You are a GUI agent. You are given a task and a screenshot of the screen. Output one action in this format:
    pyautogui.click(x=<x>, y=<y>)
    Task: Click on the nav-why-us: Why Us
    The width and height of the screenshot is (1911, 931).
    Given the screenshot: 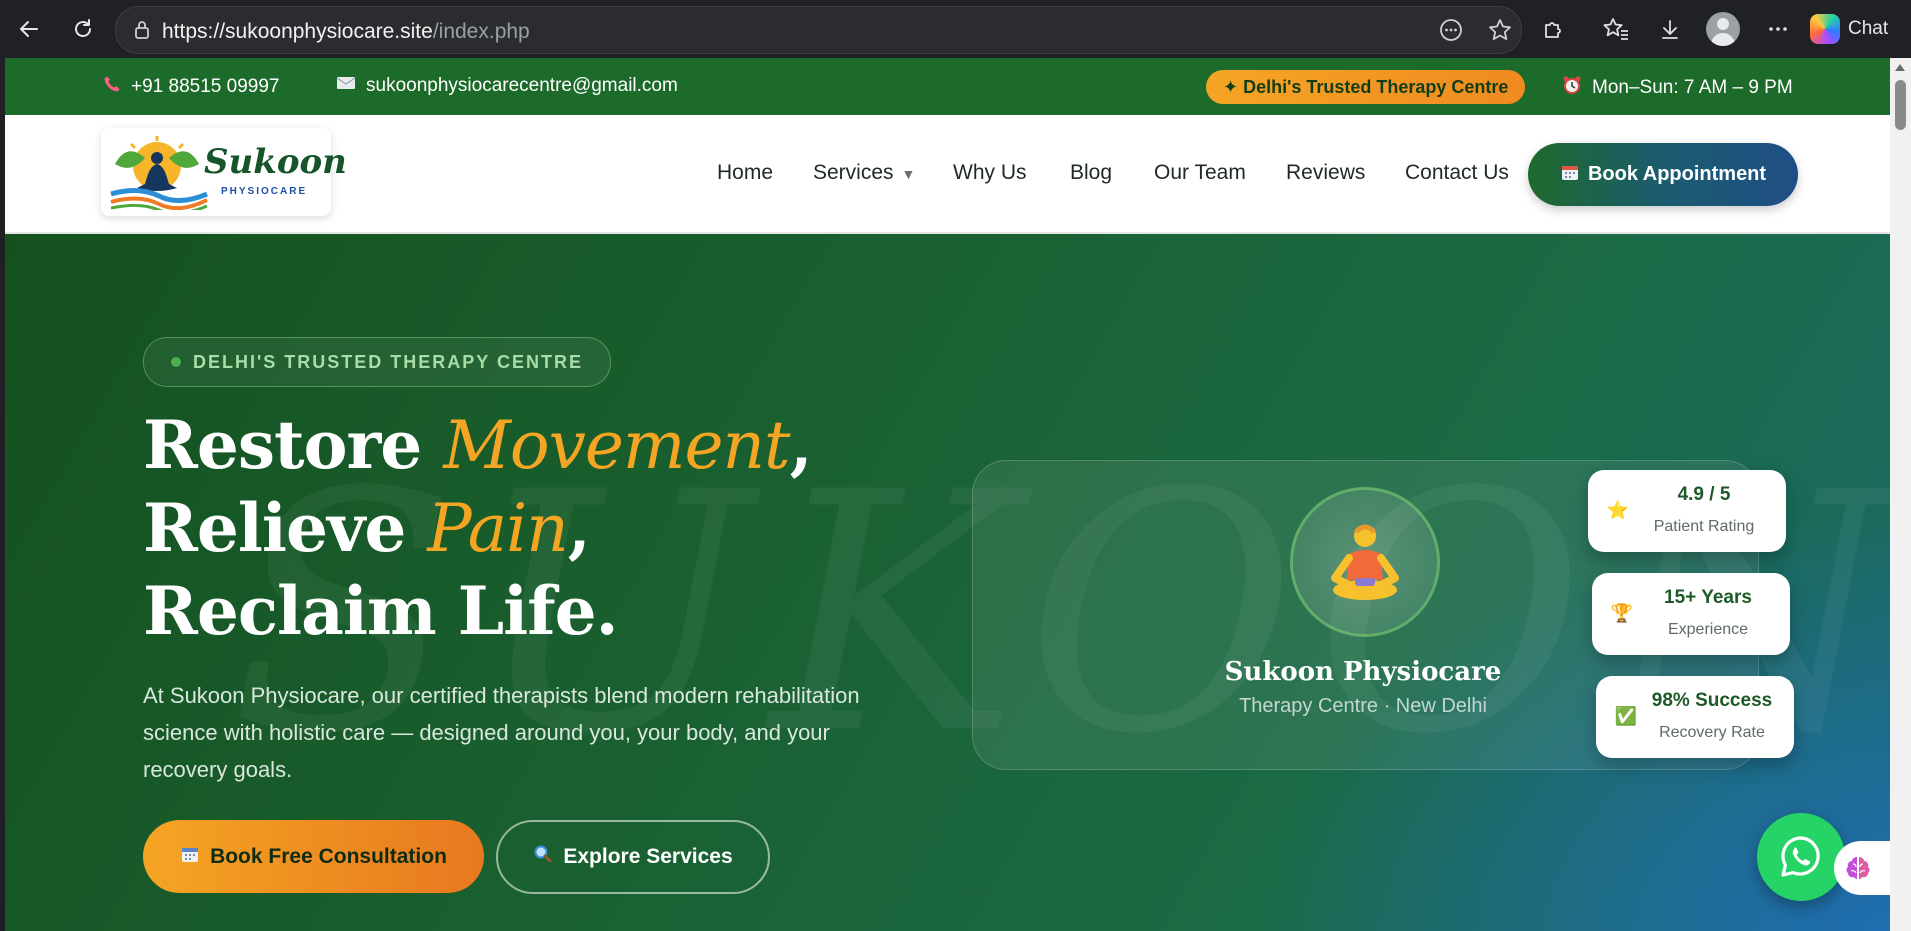 What is the action you would take?
    pyautogui.click(x=990, y=173)
    